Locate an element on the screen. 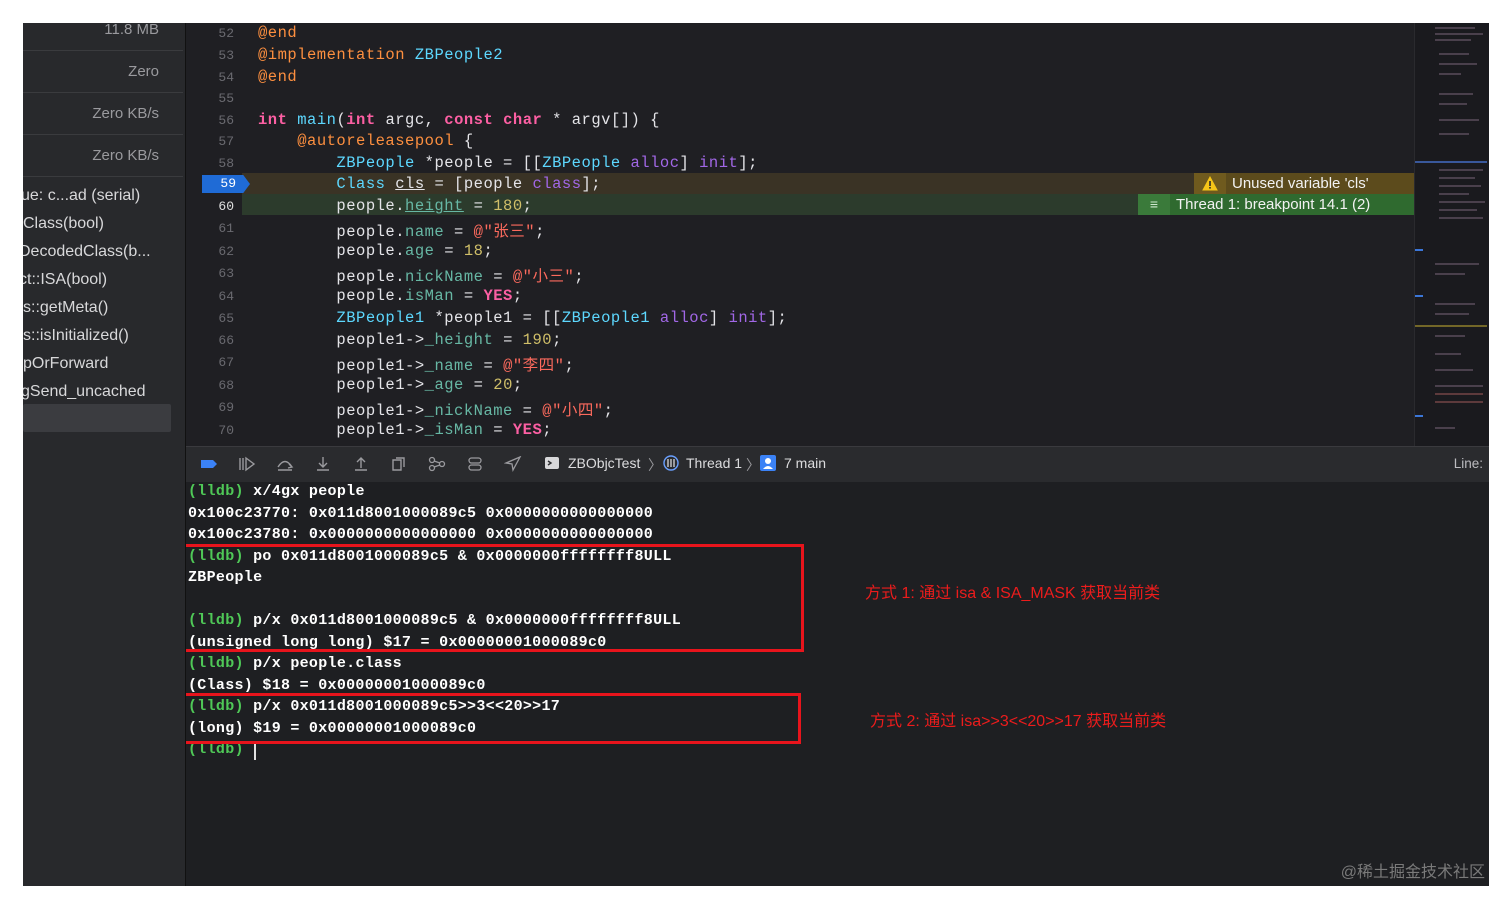 The height and width of the screenshot is (909, 1512). code-line: people.isMan = YES; is located at coordinates (390, 296).